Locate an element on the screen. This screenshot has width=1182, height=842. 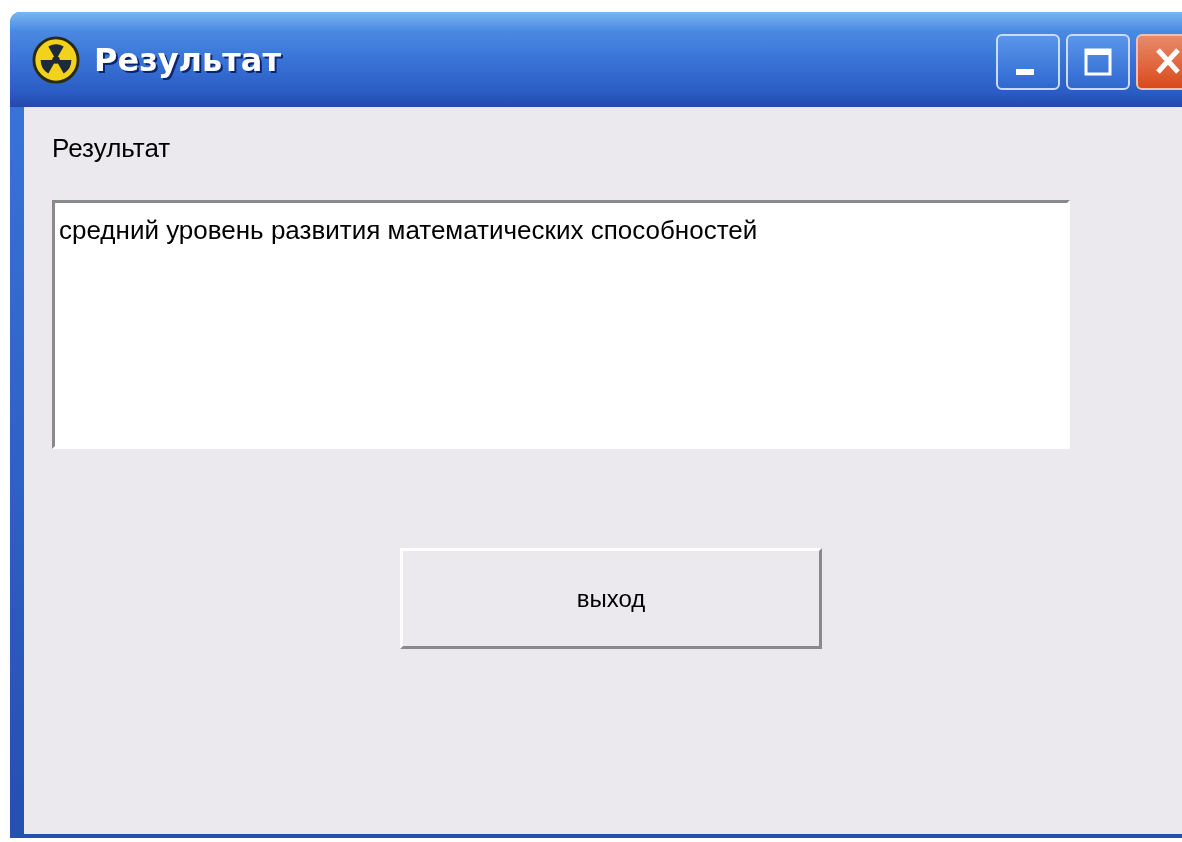
radiation-icon is located at coordinates (56, 59).